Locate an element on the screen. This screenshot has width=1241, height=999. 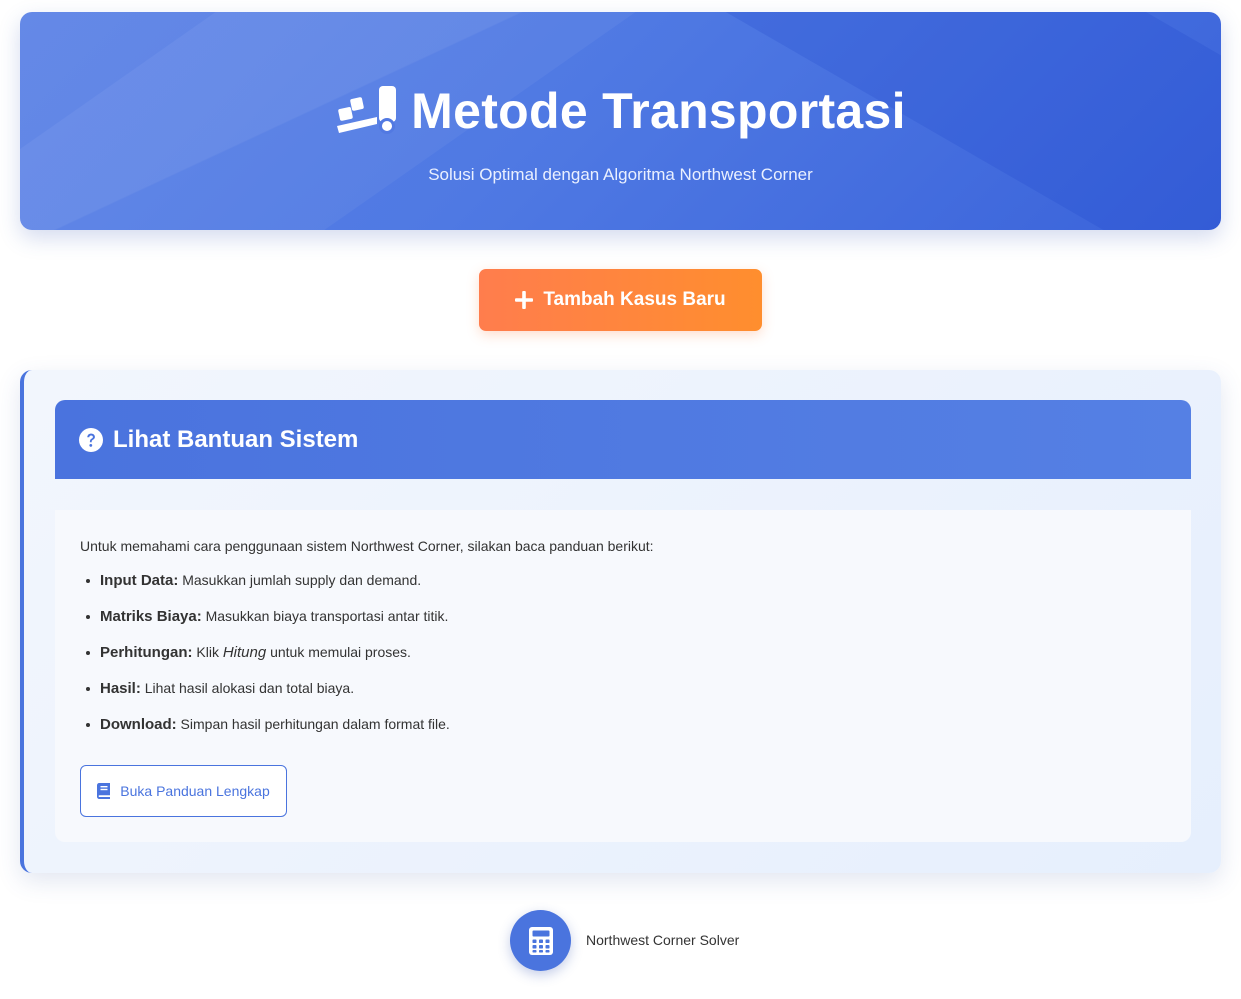
help-step-label: Hasil: is located at coordinates (120, 688).